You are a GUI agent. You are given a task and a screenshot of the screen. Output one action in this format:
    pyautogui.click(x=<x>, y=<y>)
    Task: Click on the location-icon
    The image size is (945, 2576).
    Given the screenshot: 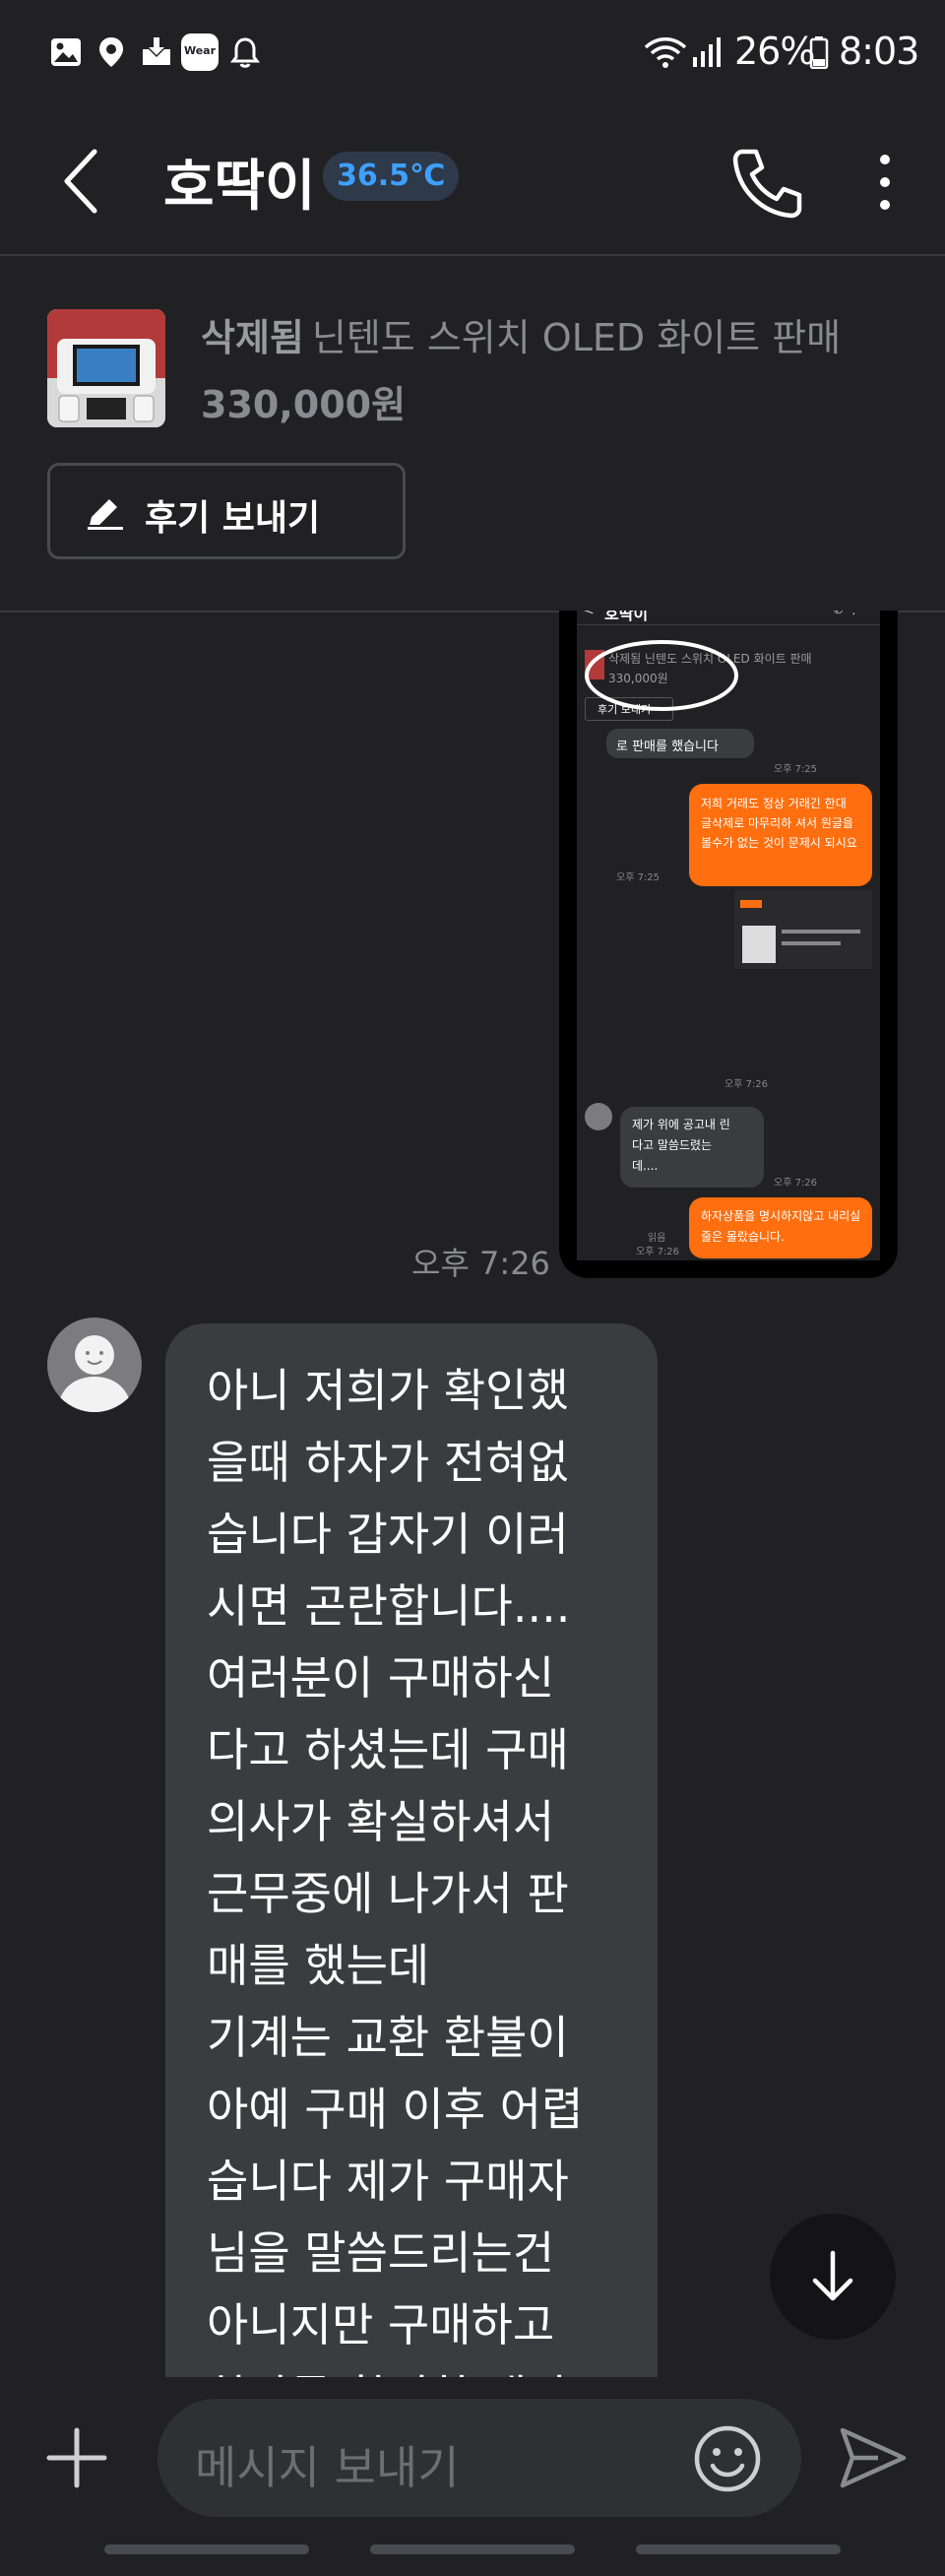 What is the action you would take?
    pyautogui.click(x=111, y=52)
    